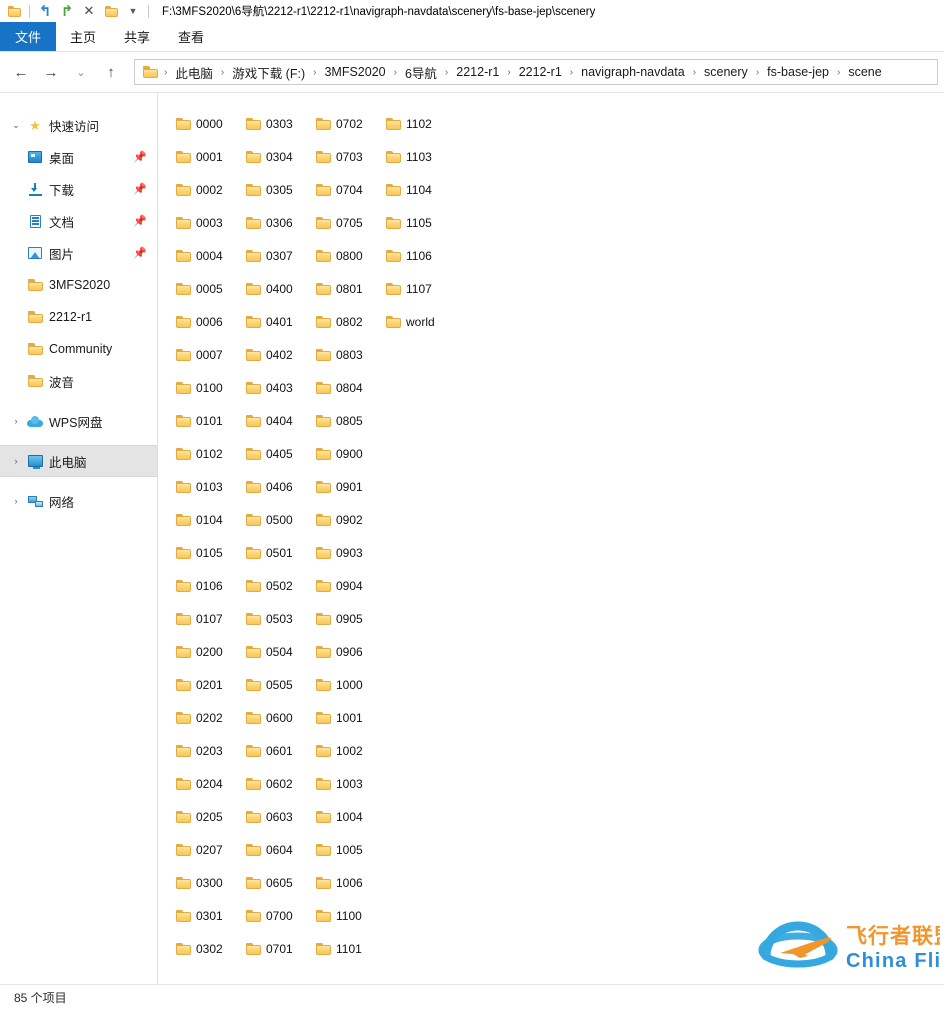  Describe the element at coordinates (209, 552) in the screenshot. I see `folder-item: 0105` at that location.